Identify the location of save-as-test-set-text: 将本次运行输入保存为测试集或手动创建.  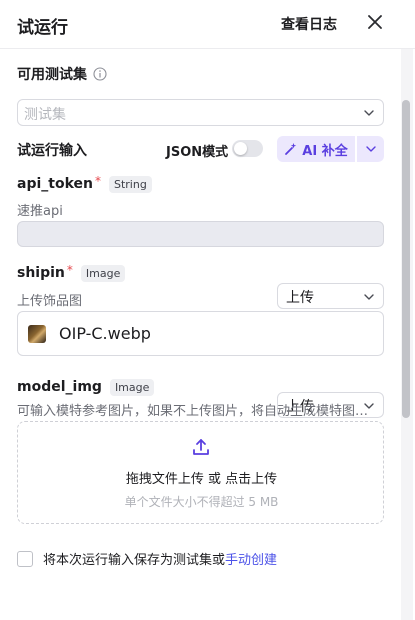
(160, 558).